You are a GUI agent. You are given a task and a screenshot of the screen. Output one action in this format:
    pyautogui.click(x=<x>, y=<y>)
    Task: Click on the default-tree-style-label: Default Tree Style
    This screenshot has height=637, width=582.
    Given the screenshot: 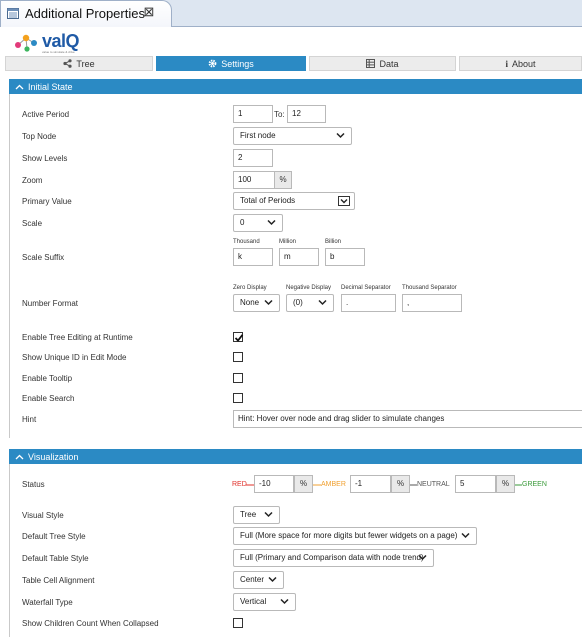 What is the action you would take?
    pyautogui.click(x=54, y=536)
    